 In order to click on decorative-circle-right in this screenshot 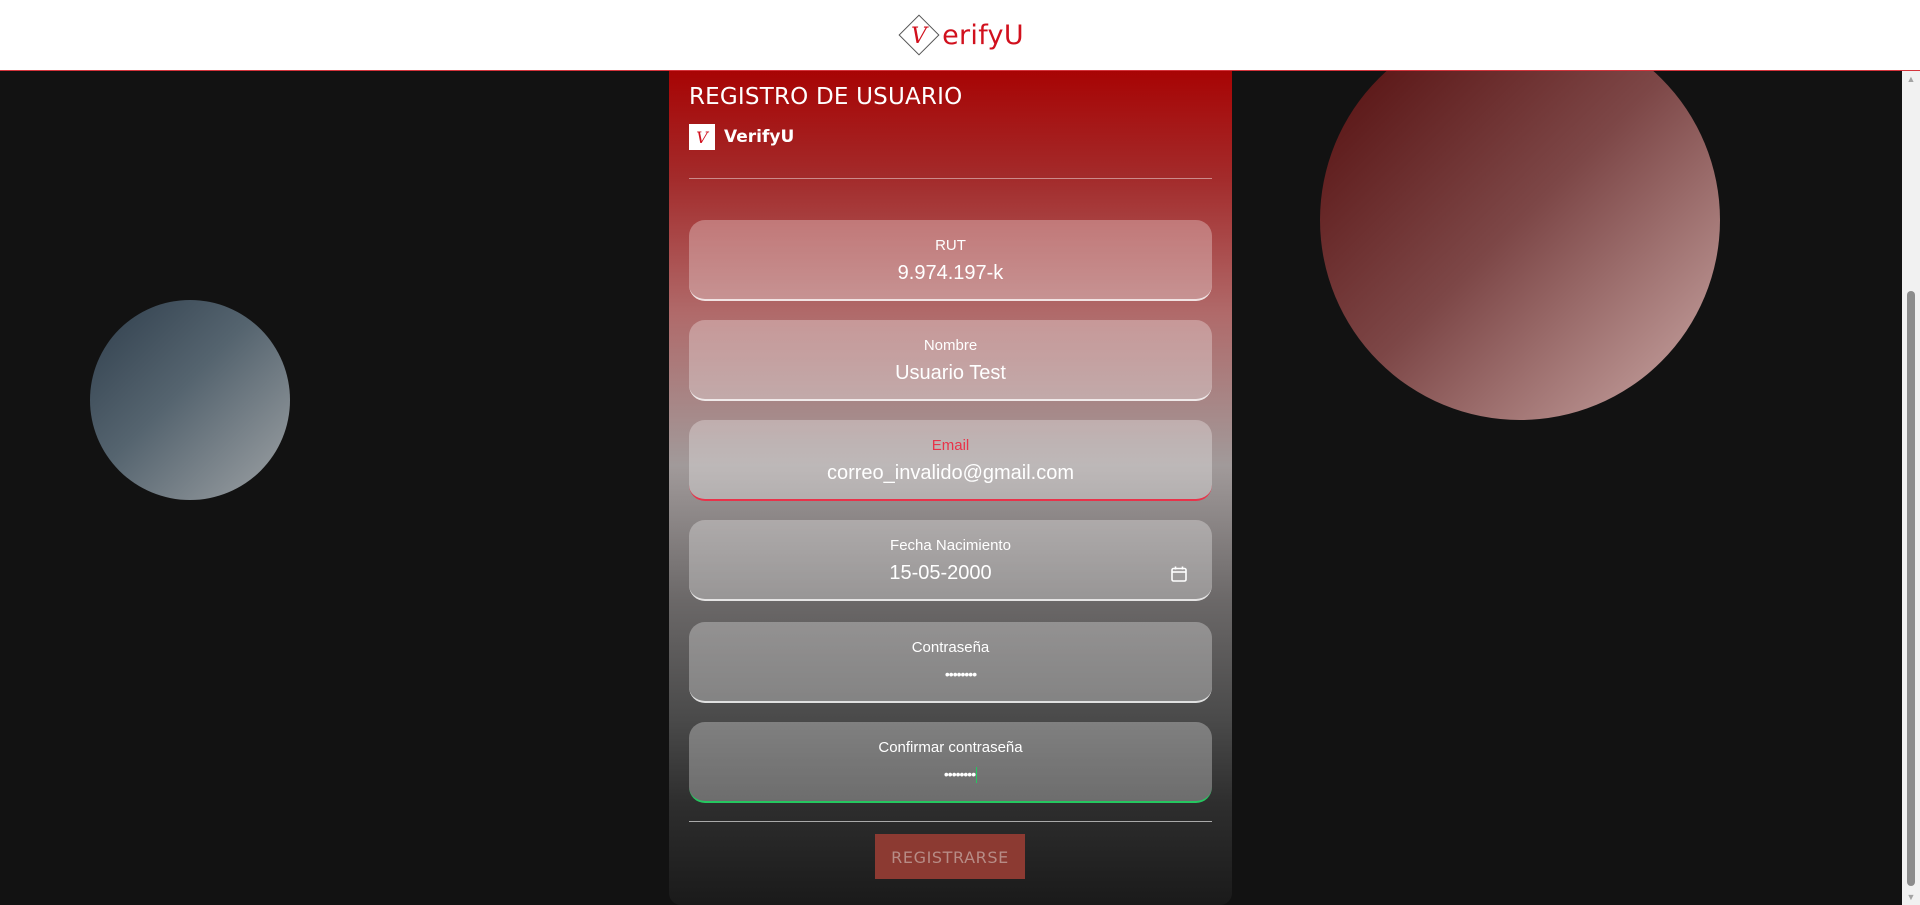, I will do `click(1520, 220)`.